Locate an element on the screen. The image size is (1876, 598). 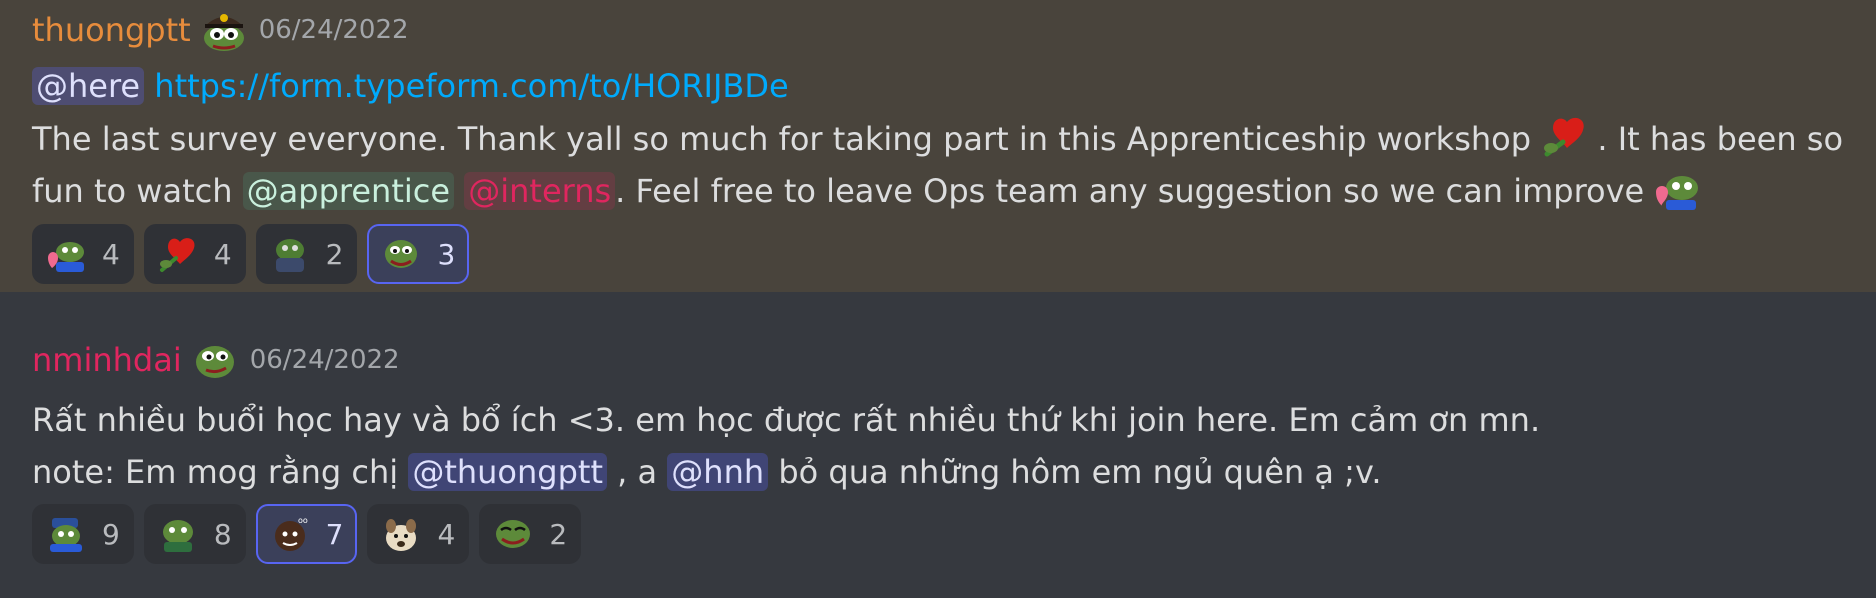
message-header: nminhdai 06/24/2022 is located at coordinates (216, 360).